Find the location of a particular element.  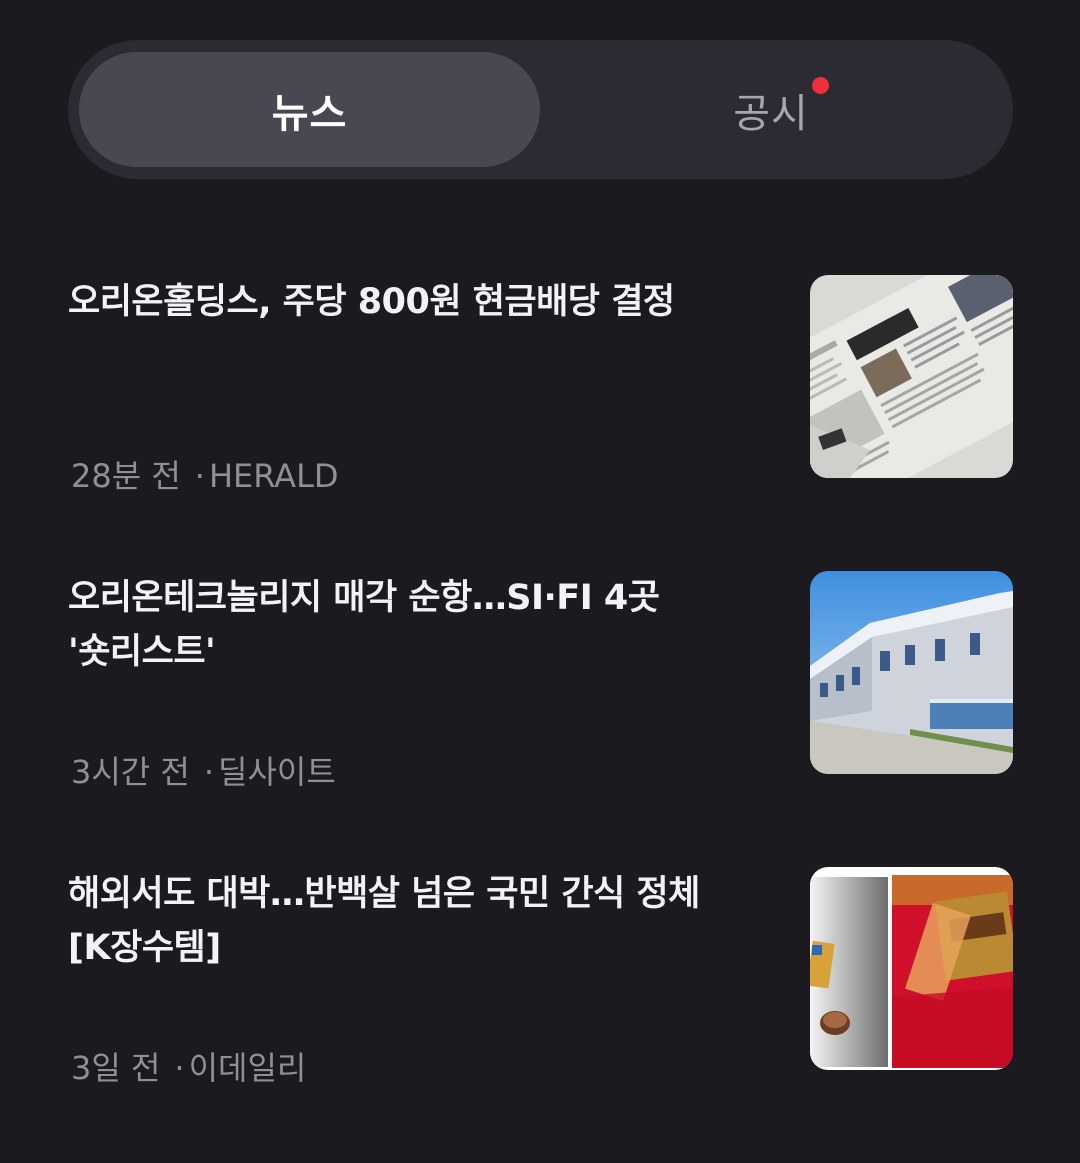

news-source: 이데일리 is located at coordinates (247, 1068).